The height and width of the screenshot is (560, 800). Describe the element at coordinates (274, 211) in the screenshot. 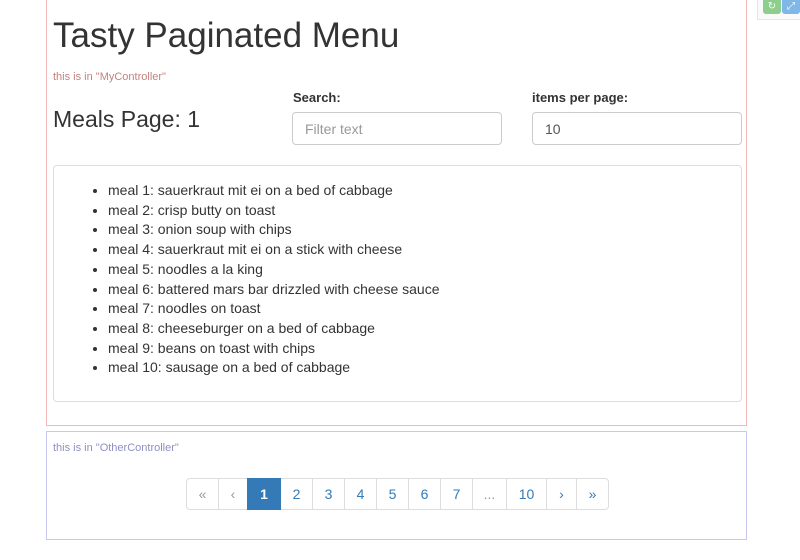

I see `meal-item: meal 2: crisp butty on toast` at that location.